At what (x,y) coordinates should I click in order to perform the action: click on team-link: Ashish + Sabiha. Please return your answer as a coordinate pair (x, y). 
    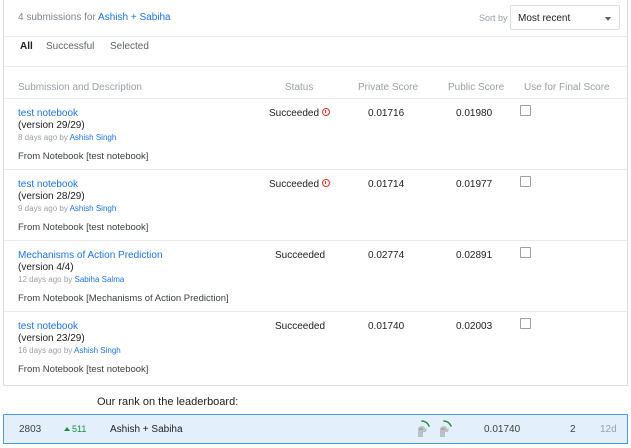
    Looking at the image, I should click on (134, 17).